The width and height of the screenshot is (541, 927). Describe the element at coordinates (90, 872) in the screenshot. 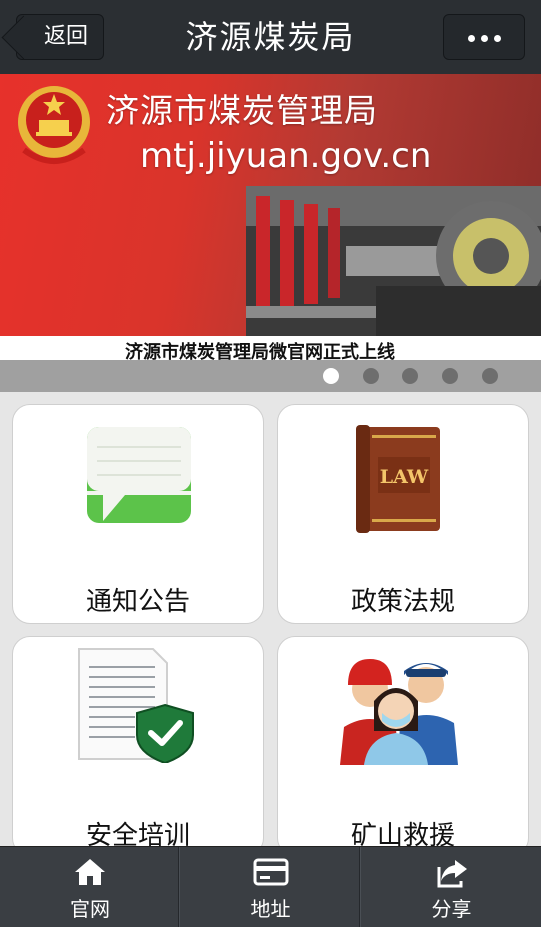

I see `home-icon` at that location.